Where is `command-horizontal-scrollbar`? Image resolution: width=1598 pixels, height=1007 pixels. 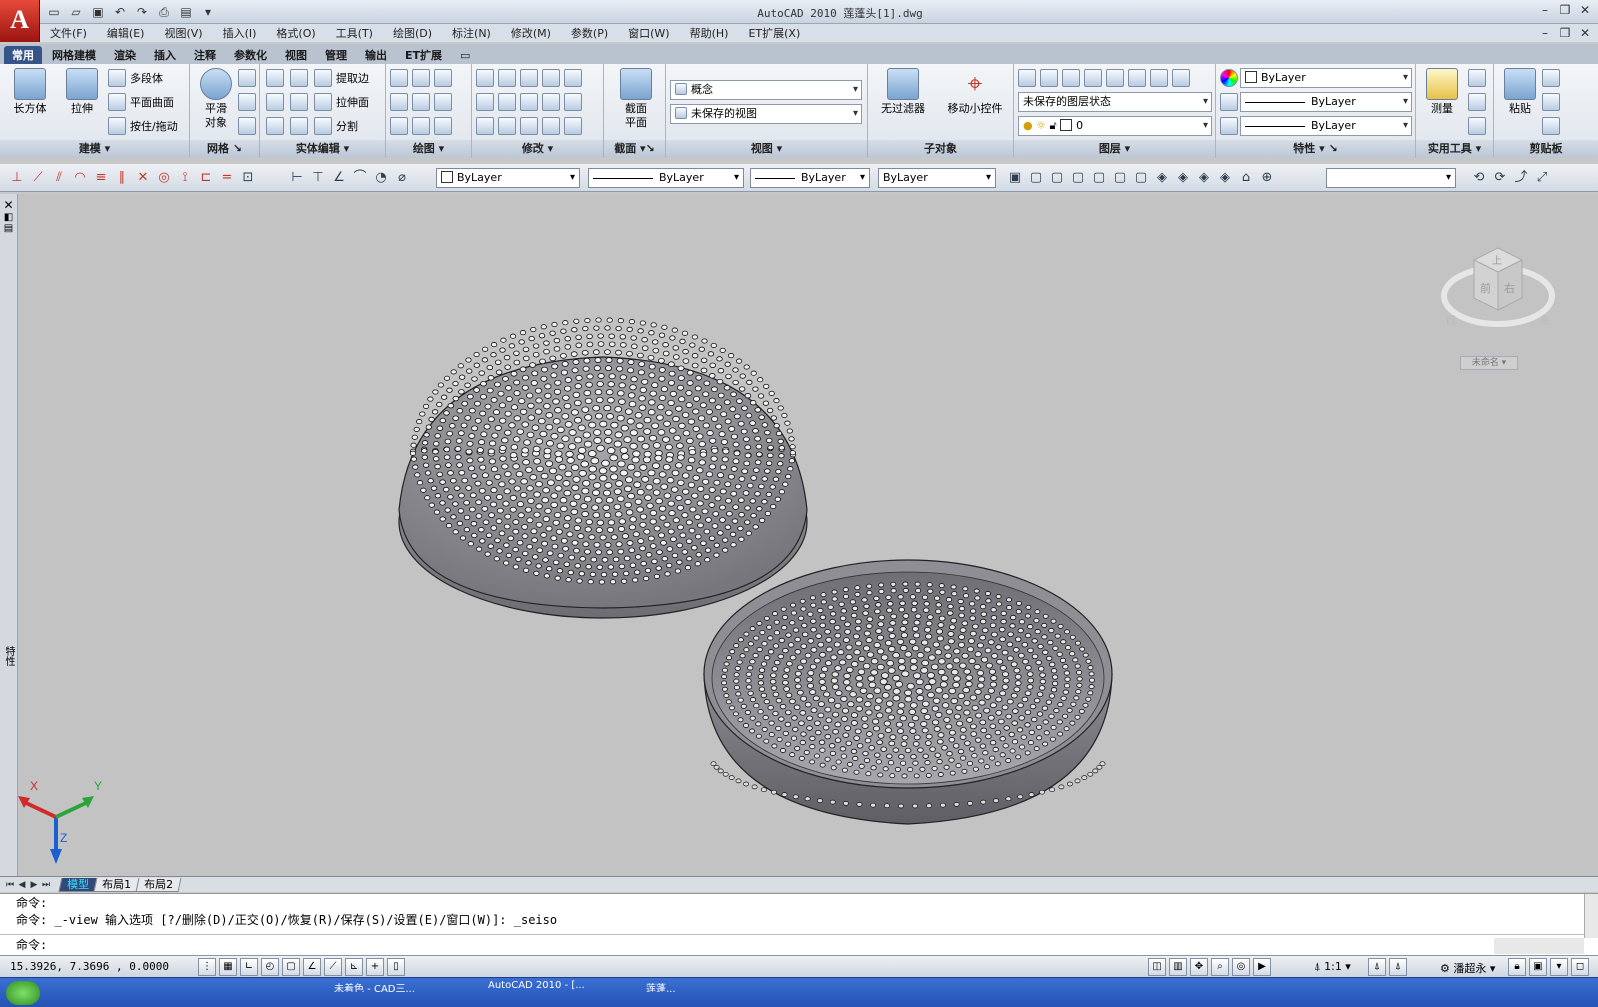
command-horizontal-scrollbar is located at coordinates (1539, 946).